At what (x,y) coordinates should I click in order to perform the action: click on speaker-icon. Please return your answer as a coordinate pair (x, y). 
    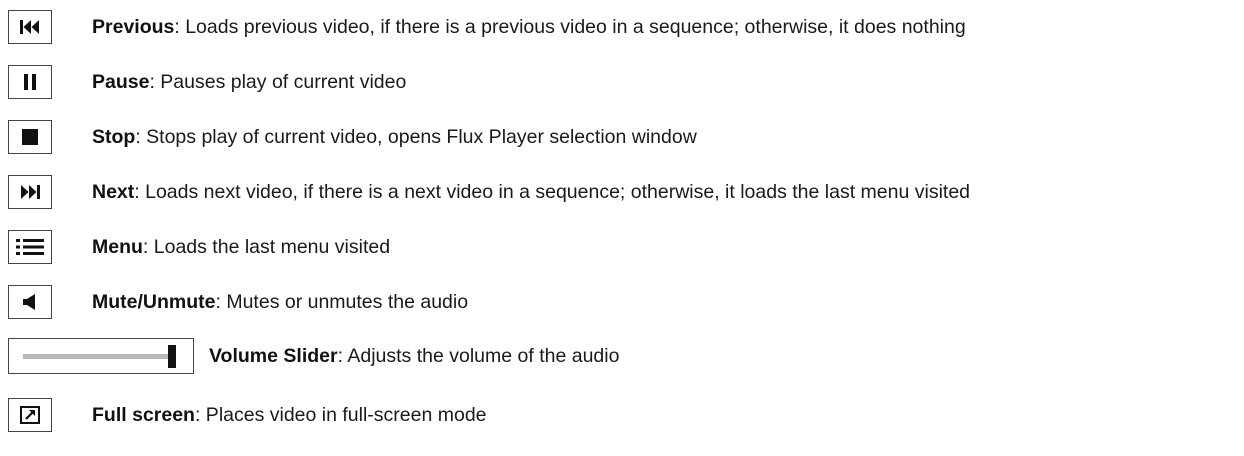
    Looking at the image, I should click on (29, 302).